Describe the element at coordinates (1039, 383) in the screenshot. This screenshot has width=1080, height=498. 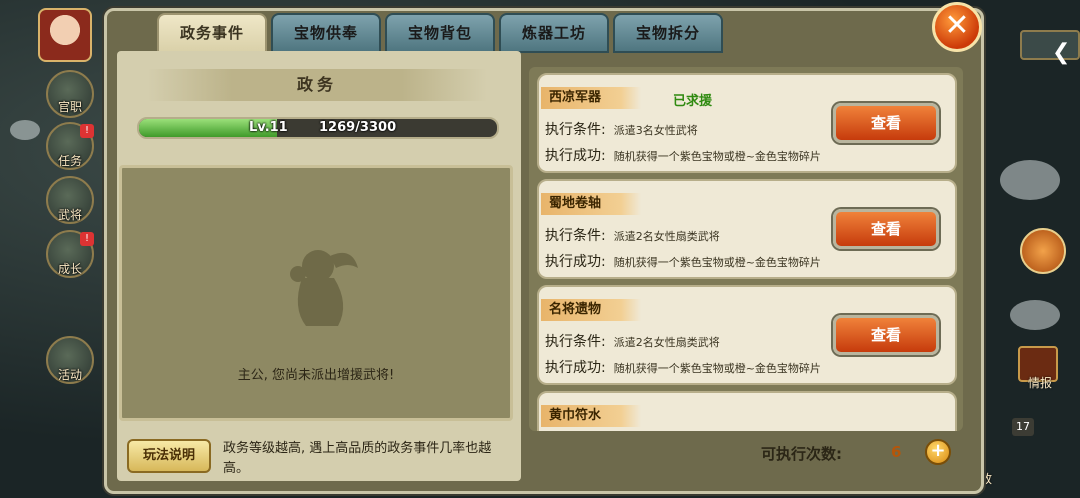
I see `report-label: 情报` at that location.